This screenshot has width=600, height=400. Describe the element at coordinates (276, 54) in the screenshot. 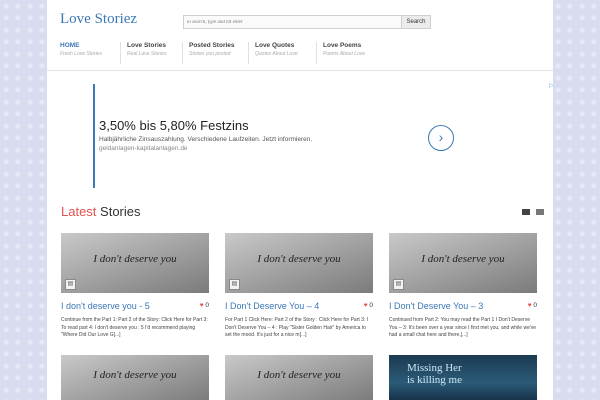

I see `nav-subtitle: Quotes About Love` at that location.